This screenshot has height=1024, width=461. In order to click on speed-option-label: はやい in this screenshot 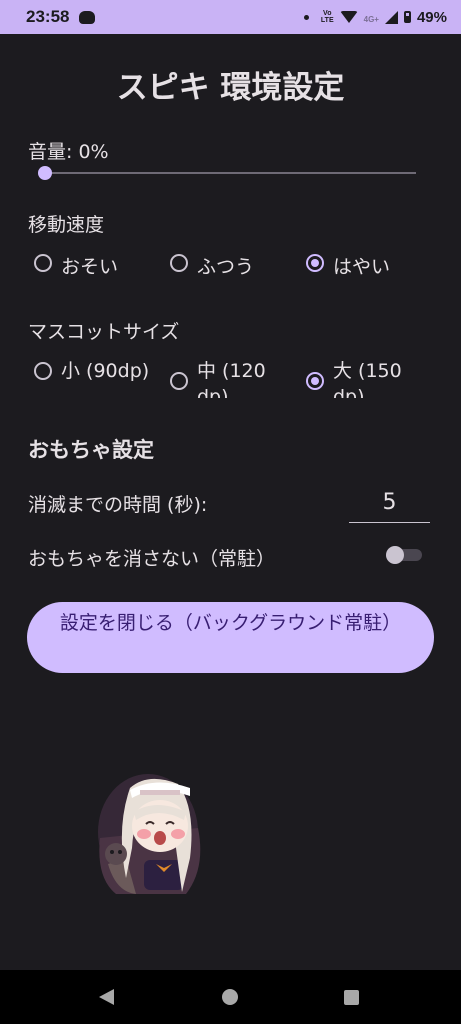, I will do `click(362, 267)`.